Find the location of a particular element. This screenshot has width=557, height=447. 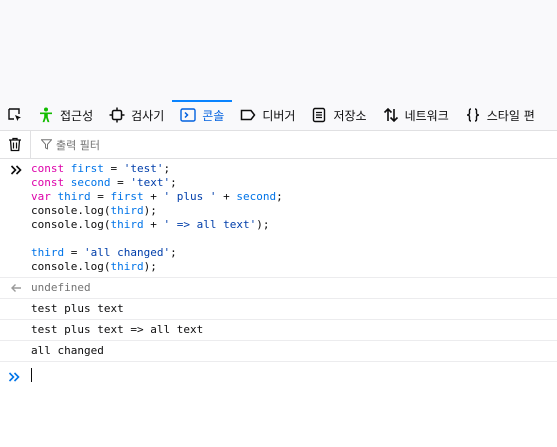

log-text: all changed is located at coordinates (67, 350).